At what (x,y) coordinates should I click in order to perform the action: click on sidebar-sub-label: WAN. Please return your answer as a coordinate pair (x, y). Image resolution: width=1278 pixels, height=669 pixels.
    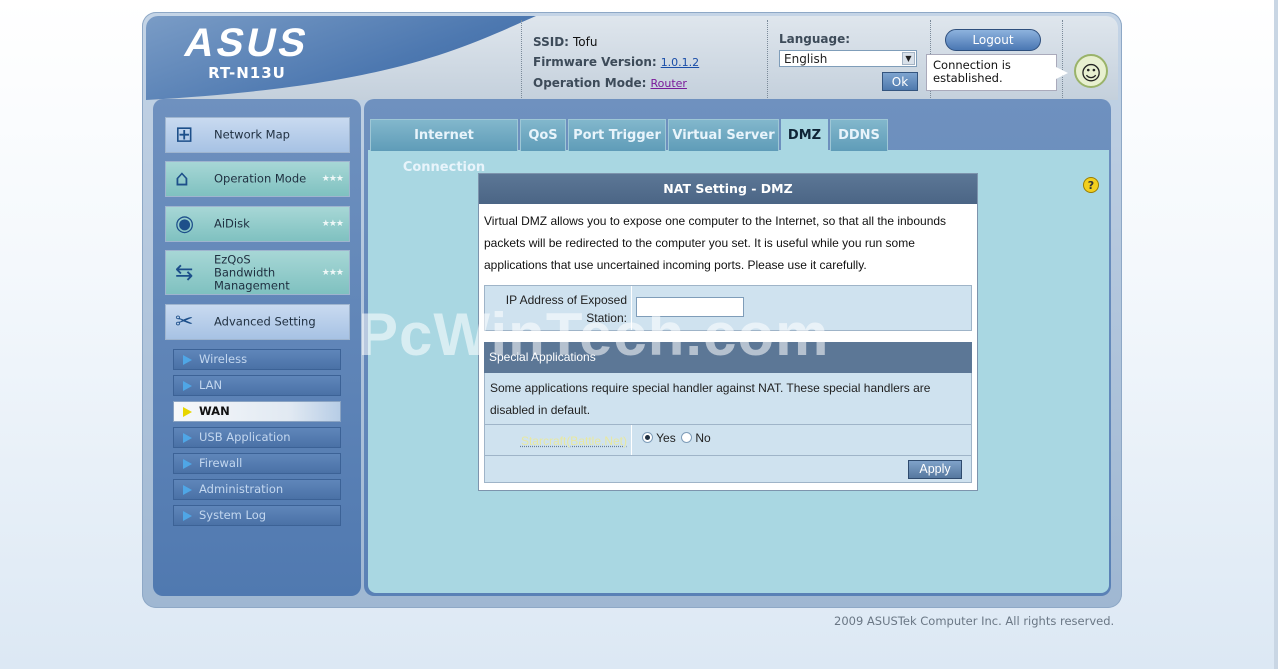
    Looking at the image, I should click on (214, 411).